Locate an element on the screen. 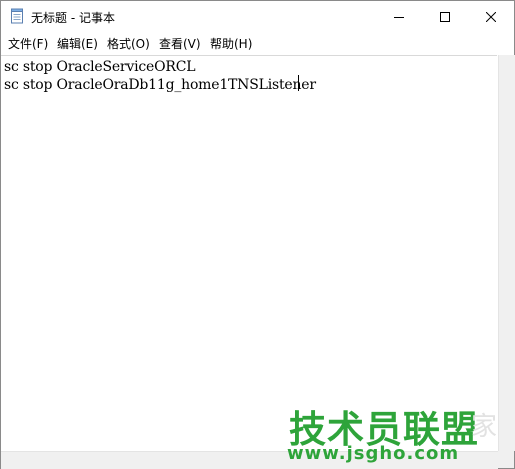 This screenshot has height=469, width=515. menu-format: 格式(O) is located at coordinates (128, 43).